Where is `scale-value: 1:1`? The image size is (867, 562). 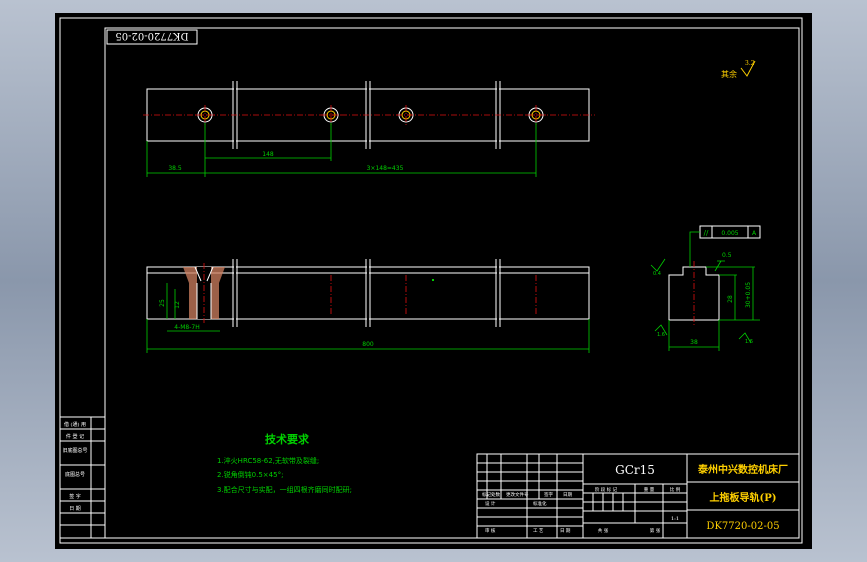
scale-value: 1:1 is located at coordinates (675, 519).